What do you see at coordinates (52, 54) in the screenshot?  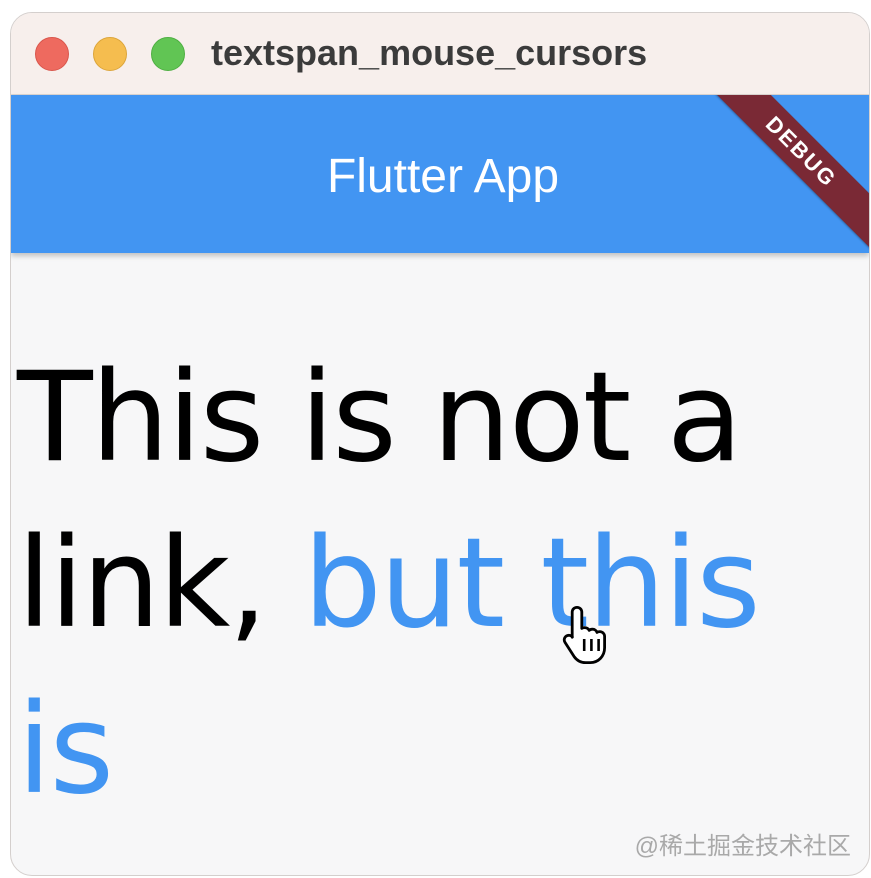 I see `close-window-button` at bounding box center [52, 54].